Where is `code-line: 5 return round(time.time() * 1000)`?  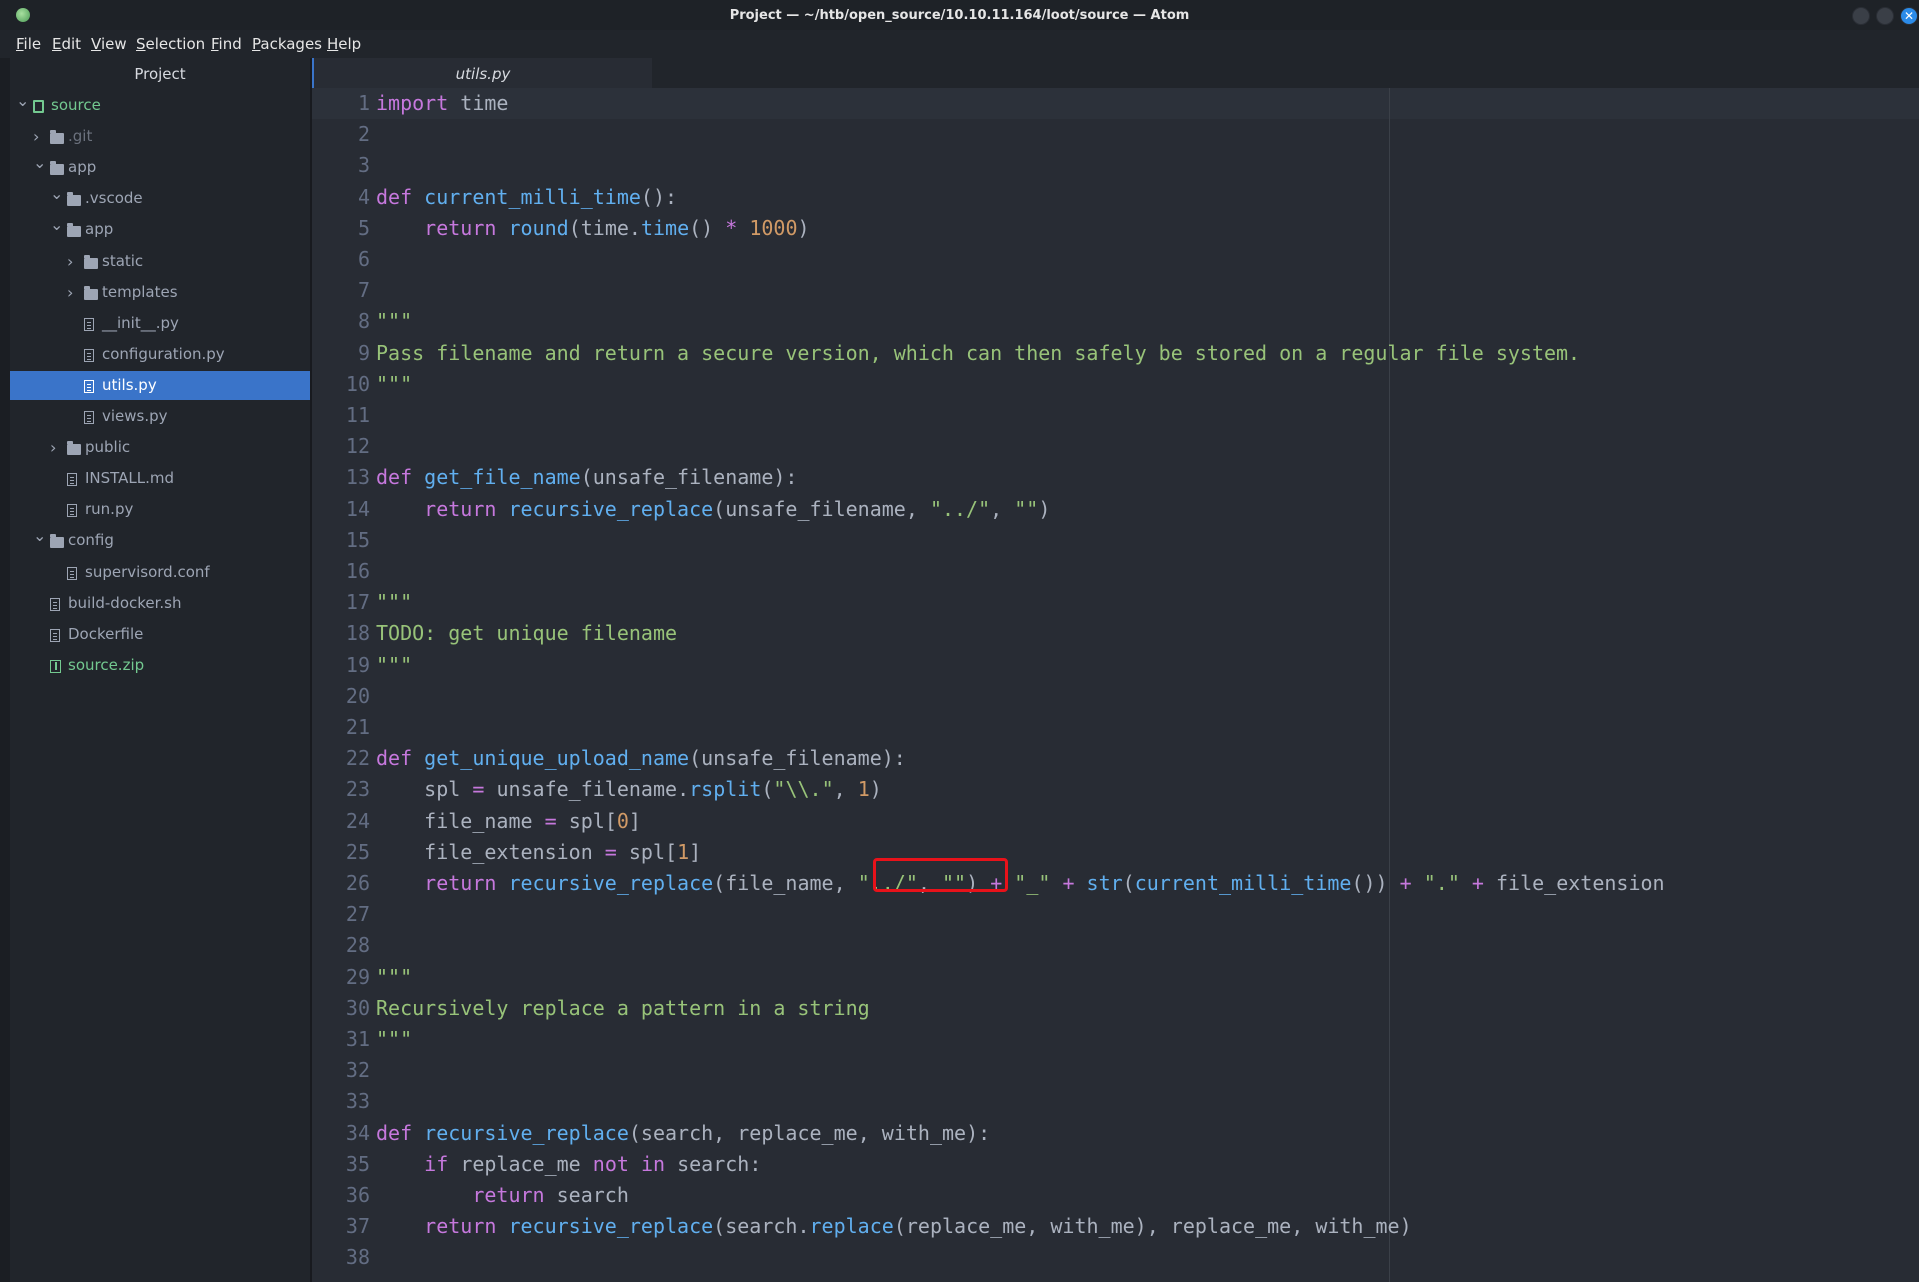 code-line: 5 return round(time.time() * 1000) is located at coordinates (1115, 228).